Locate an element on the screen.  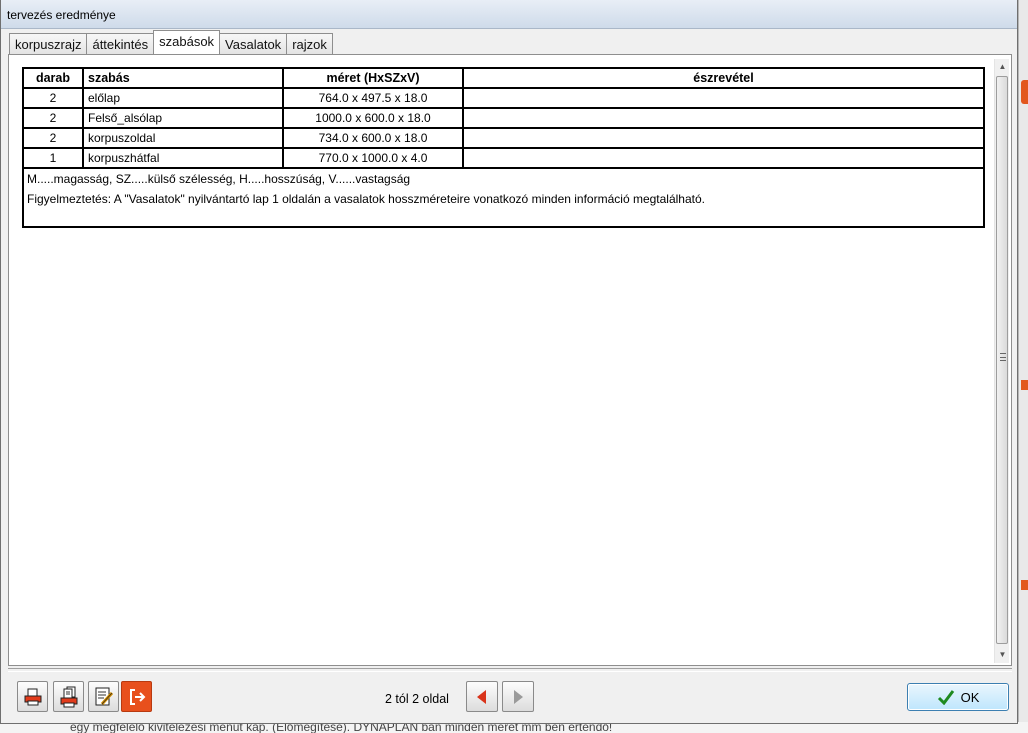
column-header-qty: darab is located at coordinates (53, 78).